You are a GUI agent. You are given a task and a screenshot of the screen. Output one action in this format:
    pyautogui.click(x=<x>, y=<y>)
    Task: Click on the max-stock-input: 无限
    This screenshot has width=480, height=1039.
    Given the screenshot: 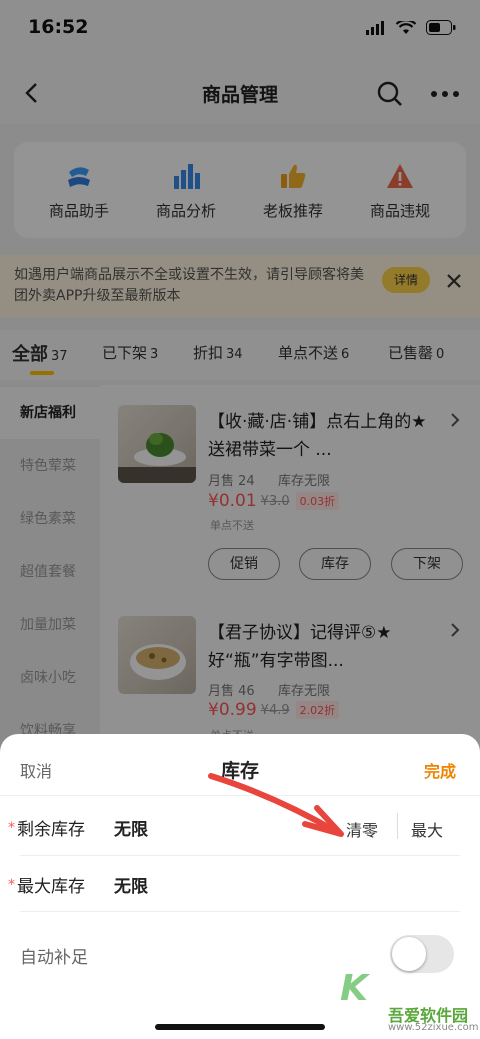 What is the action you would take?
    pyautogui.click(x=131, y=884)
    